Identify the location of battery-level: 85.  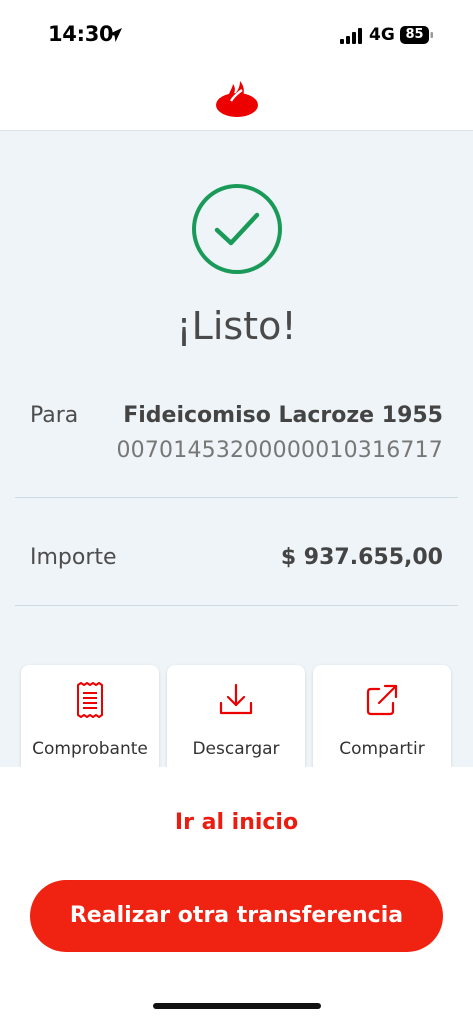
(414, 34).